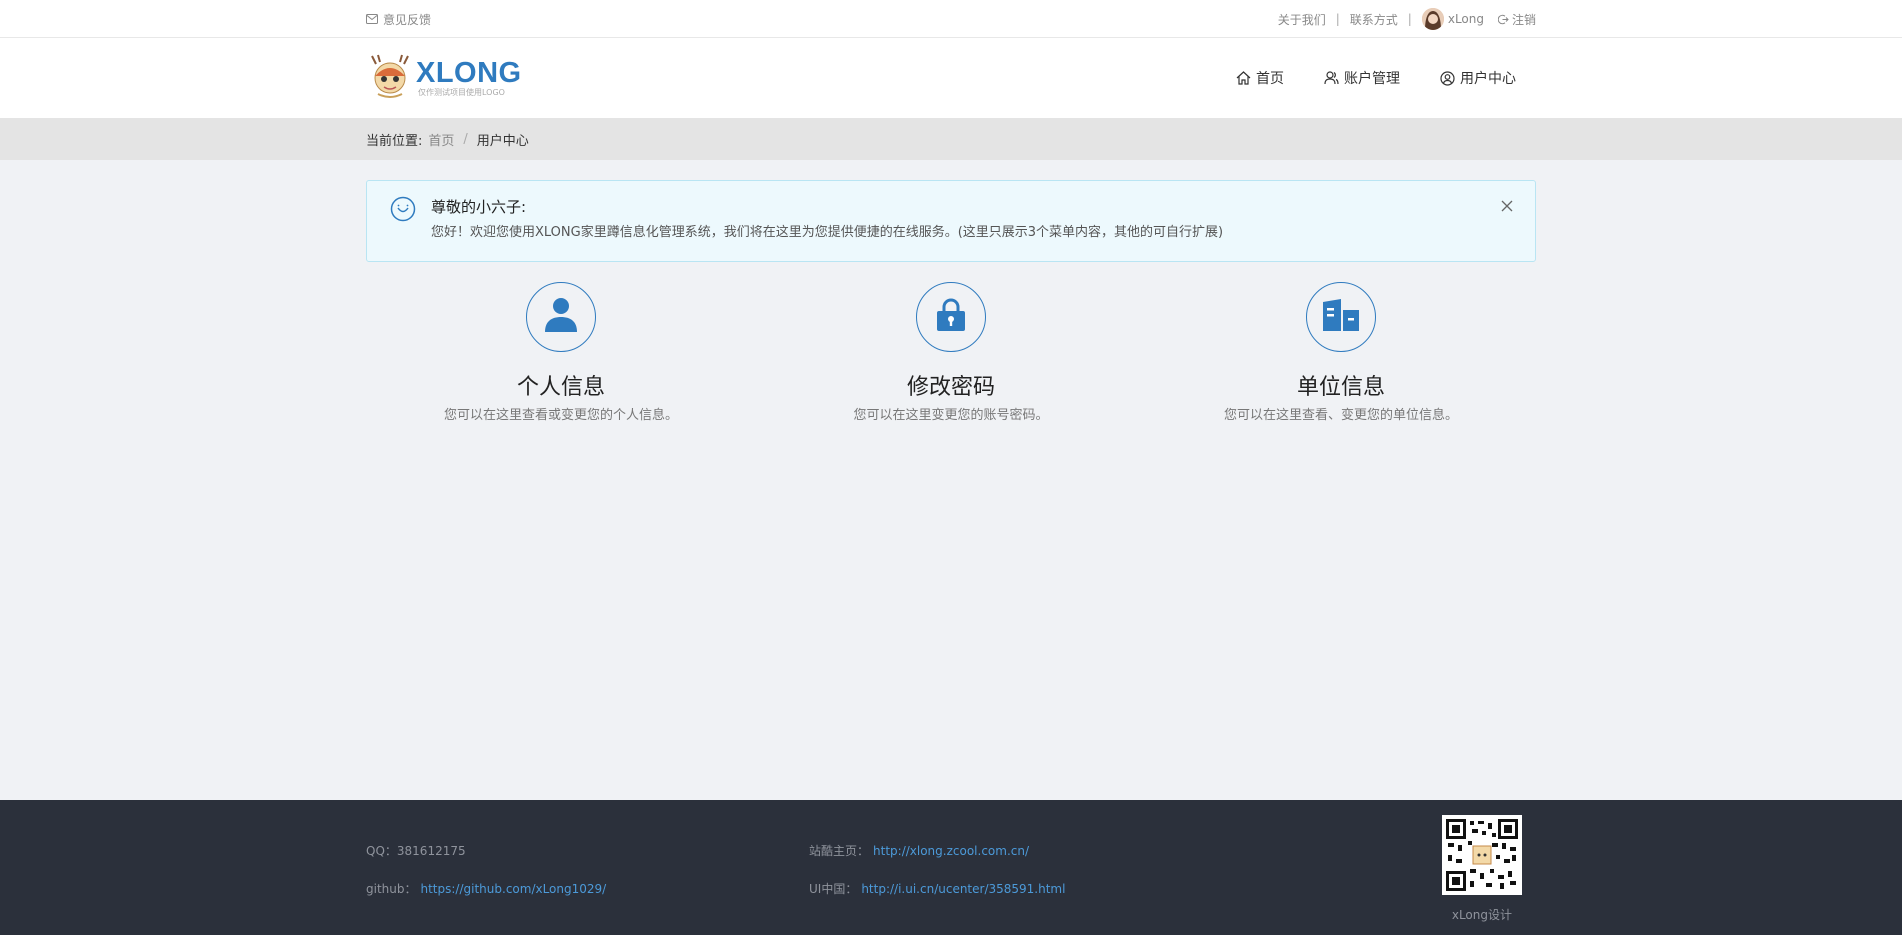  I want to click on card-personal-info: 个人信息 您可以在这里查看或变更您的个人信息。, so click(561, 354).